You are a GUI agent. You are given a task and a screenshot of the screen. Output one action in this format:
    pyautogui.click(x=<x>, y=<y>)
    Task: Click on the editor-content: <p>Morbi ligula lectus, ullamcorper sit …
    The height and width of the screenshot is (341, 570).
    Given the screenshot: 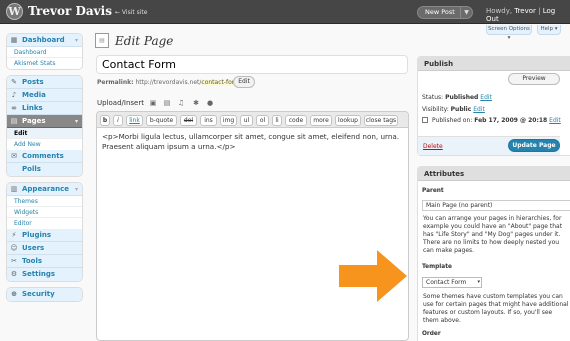 What is the action you would take?
    pyautogui.click(x=252, y=142)
    